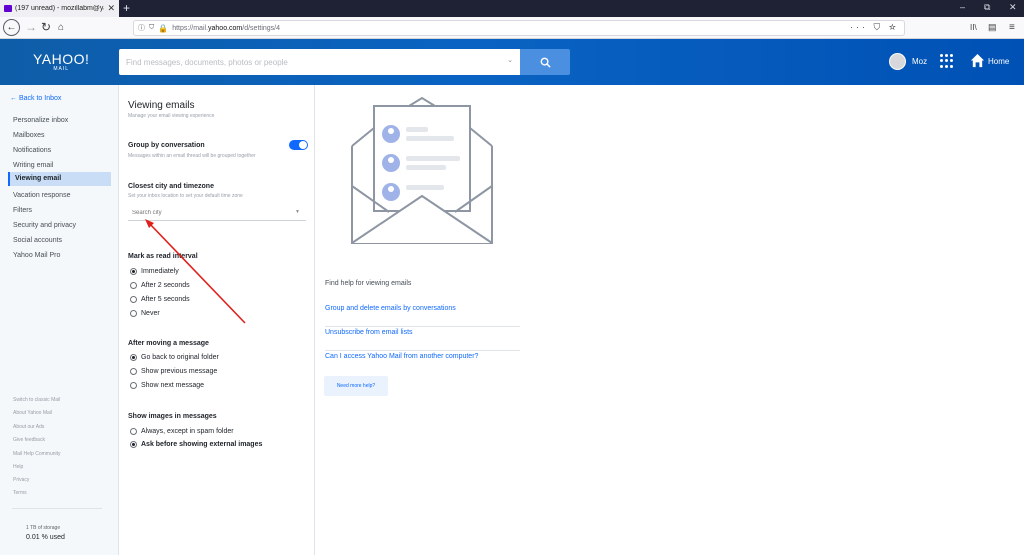  Describe the element at coordinates (37, 454) in the screenshot. I see `footer-link-community: Mail Help Community` at that location.